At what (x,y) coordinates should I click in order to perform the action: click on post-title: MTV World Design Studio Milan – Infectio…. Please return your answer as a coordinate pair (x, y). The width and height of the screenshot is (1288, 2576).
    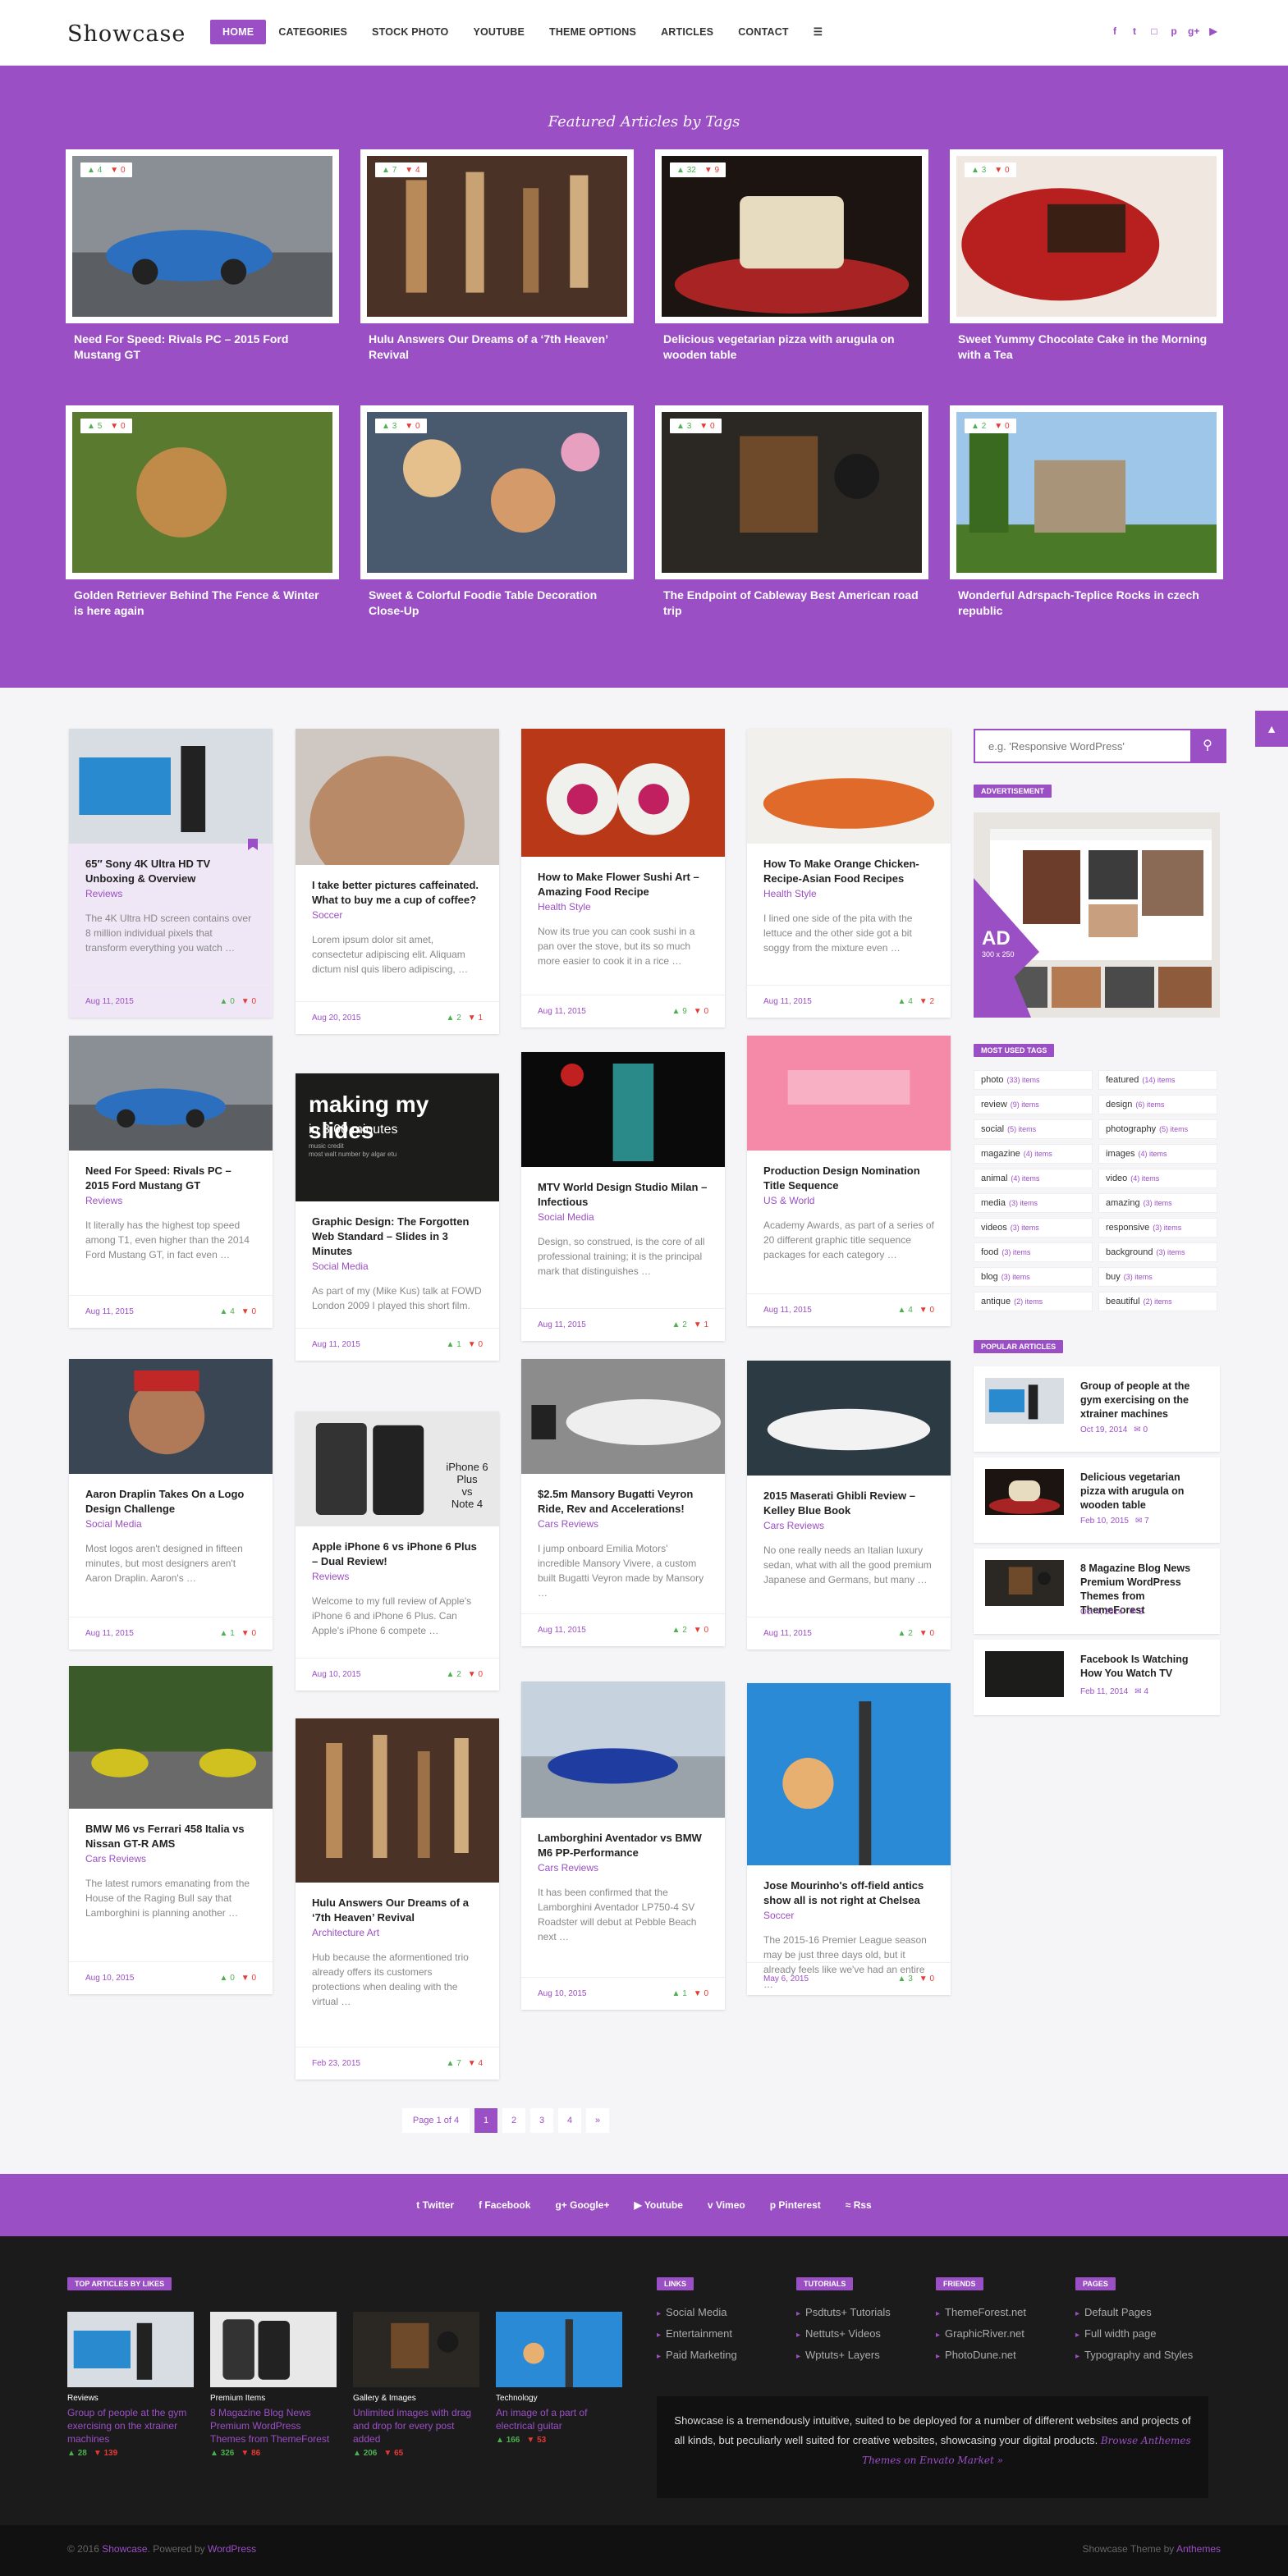
    Looking at the image, I should click on (623, 1195).